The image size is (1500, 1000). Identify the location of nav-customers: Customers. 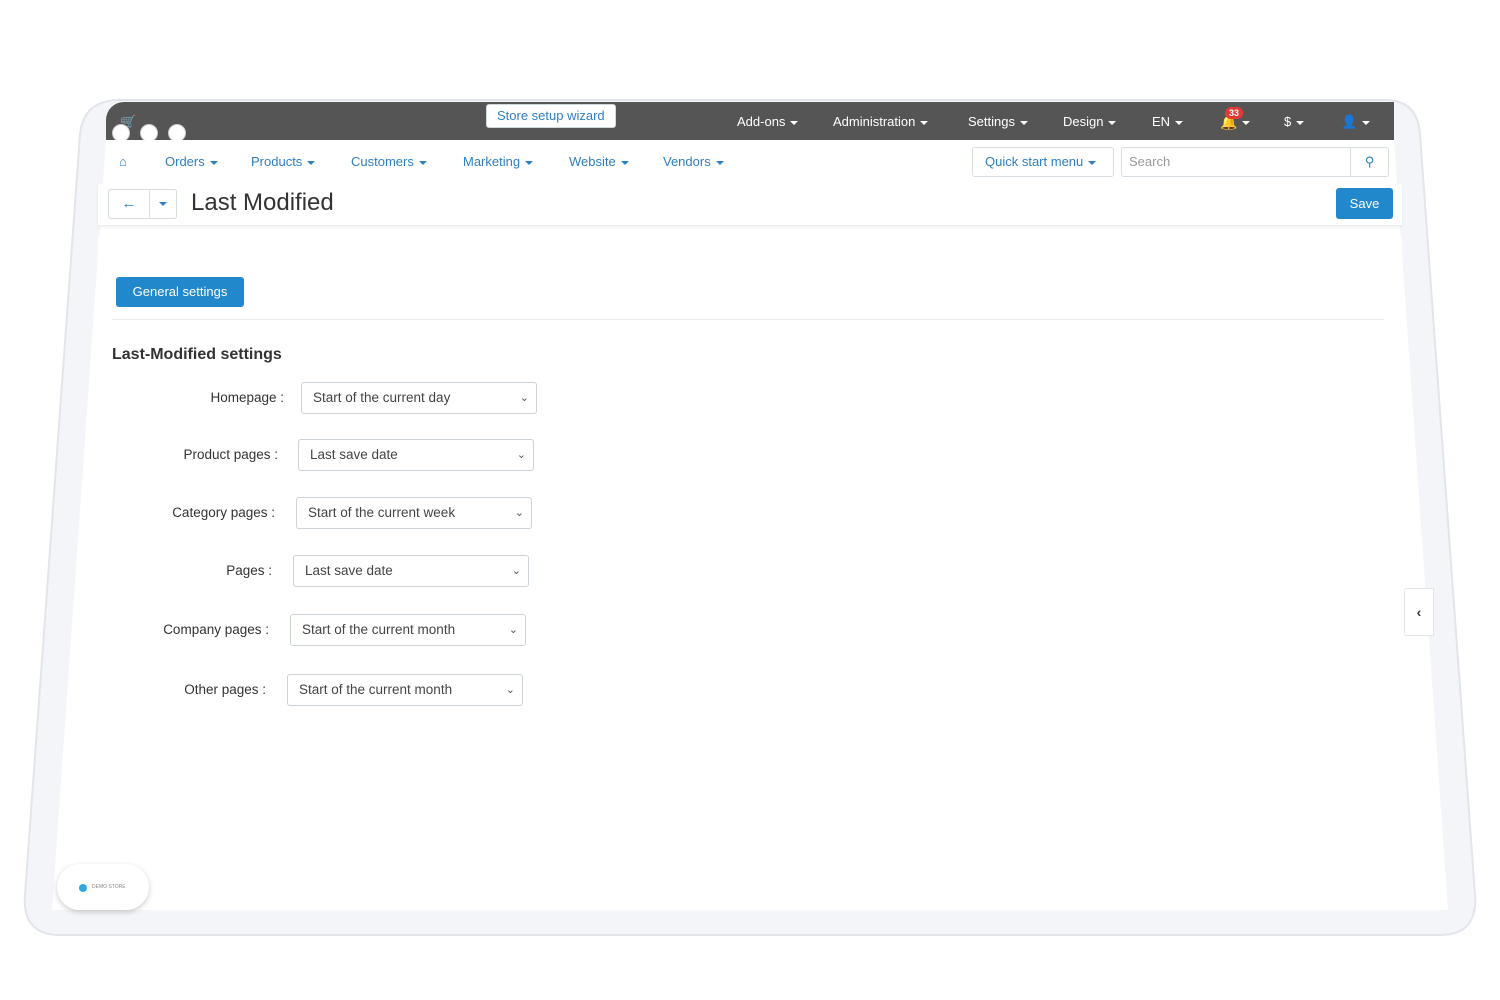
(389, 161).